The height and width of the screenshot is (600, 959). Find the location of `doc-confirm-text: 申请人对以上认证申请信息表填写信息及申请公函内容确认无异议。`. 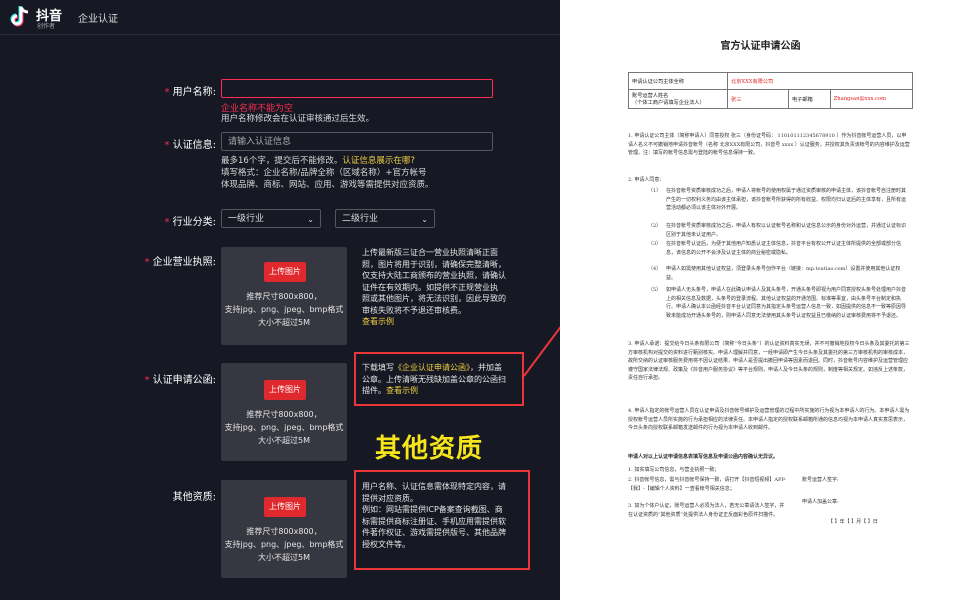

doc-confirm-text: 申请人对以上认证申请信息表填写信息及申请公函内容确认无异议。 is located at coordinates (703, 457).